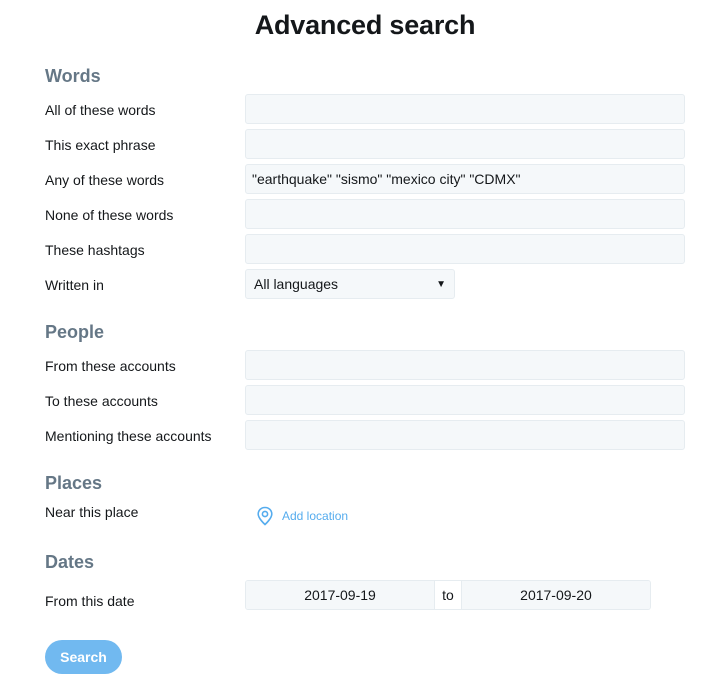 This screenshot has height=685, width=705. What do you see at coordinates (365, 25) in the screenshot?
I see `page-title: Advanced search` at bounding box center [365, 25].